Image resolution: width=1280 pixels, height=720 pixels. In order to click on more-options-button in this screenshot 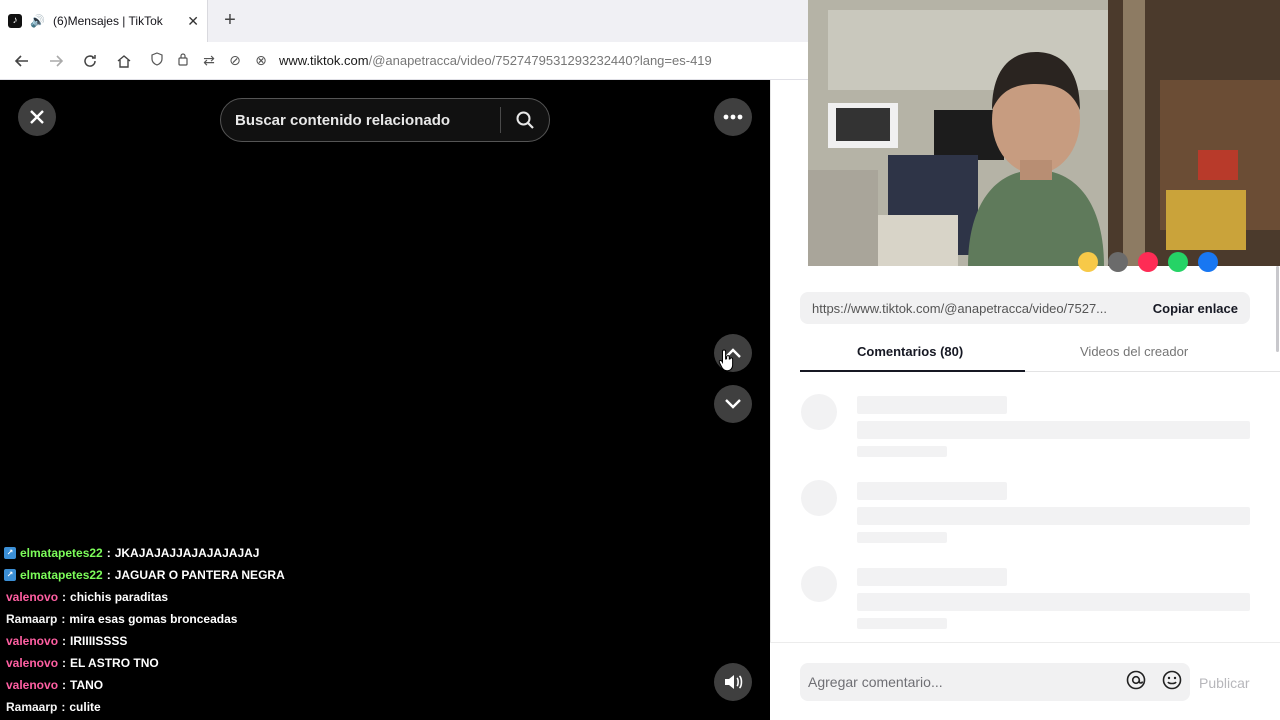, I will do `click(733, 117)`.